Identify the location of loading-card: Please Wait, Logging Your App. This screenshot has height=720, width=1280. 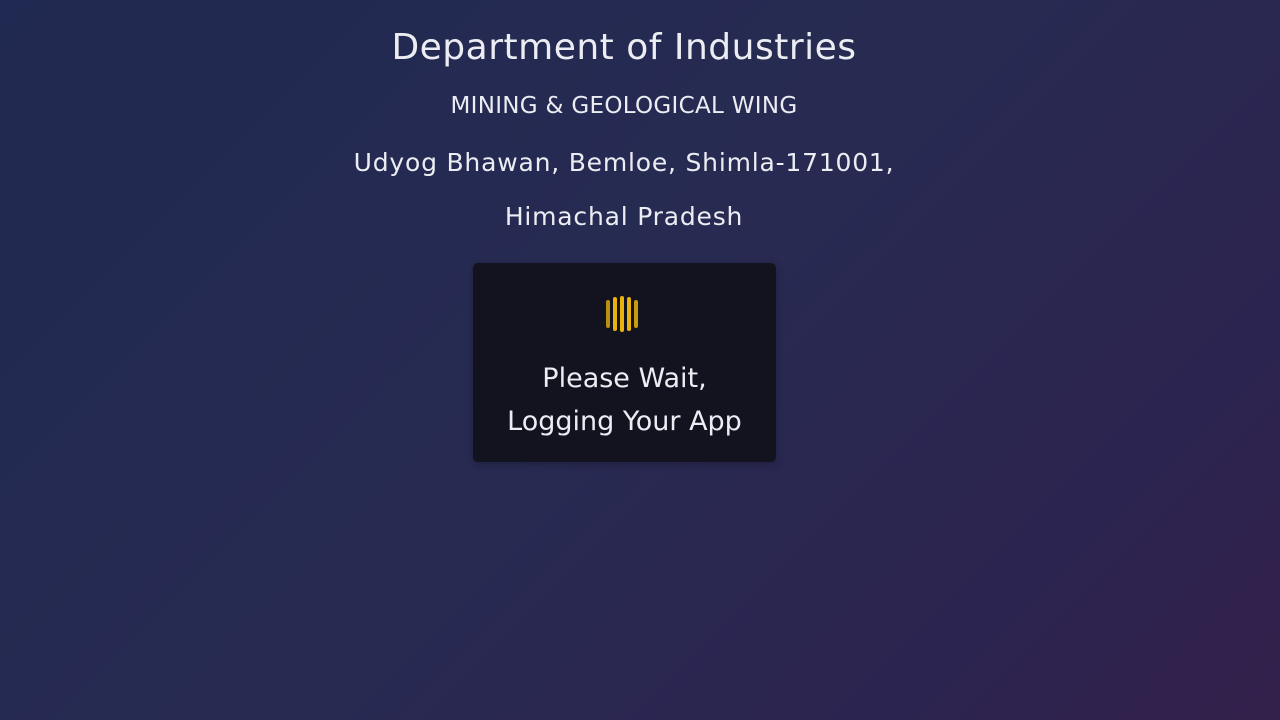
(624, 362).